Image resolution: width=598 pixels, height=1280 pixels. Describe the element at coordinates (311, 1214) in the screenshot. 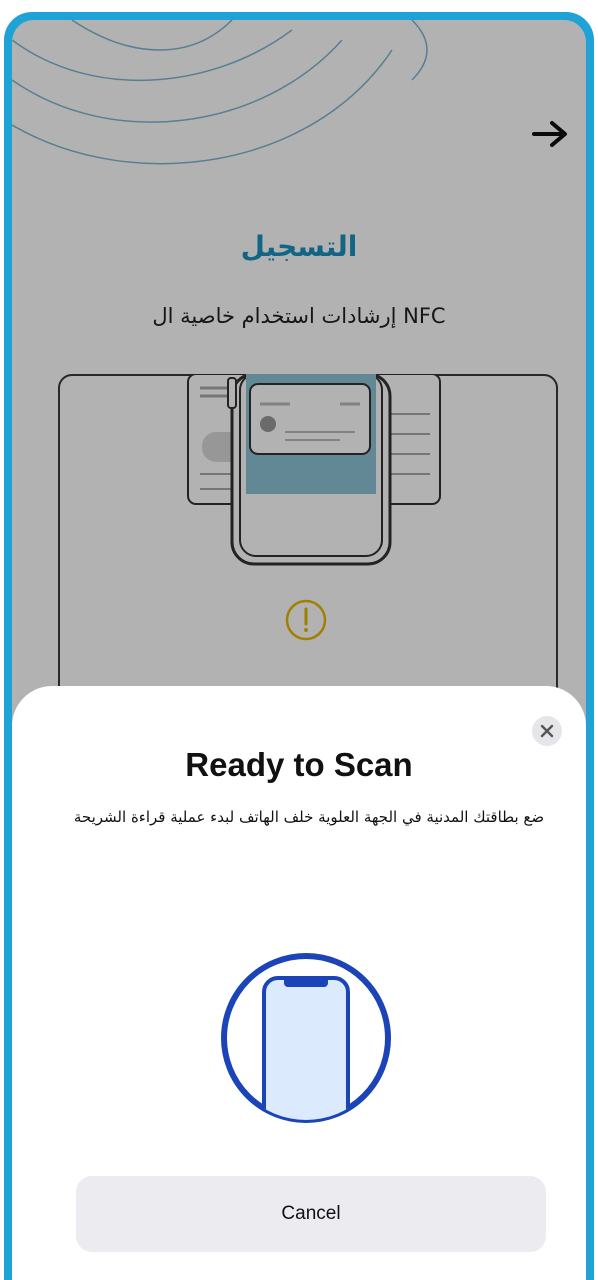

I see `cancel-button: Cancel` at that location.